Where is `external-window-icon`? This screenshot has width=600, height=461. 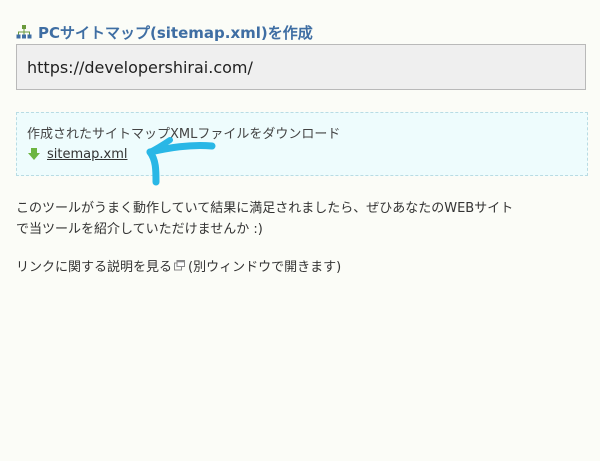
external-window-icon is located at coordinates (180, 265).